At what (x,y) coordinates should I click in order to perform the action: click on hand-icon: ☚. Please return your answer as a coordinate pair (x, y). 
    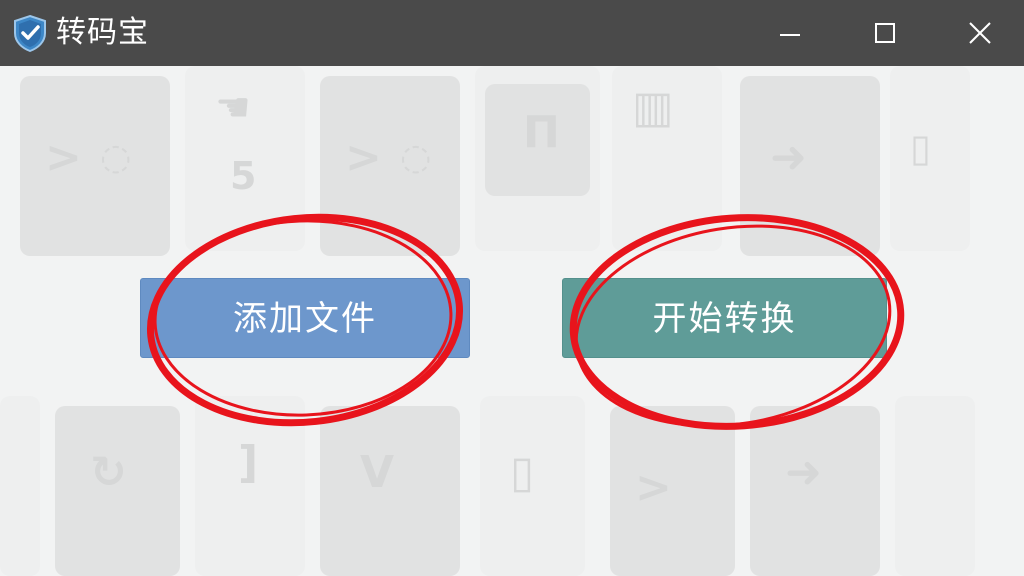
    Looking at the image, I should click on (233, 108).